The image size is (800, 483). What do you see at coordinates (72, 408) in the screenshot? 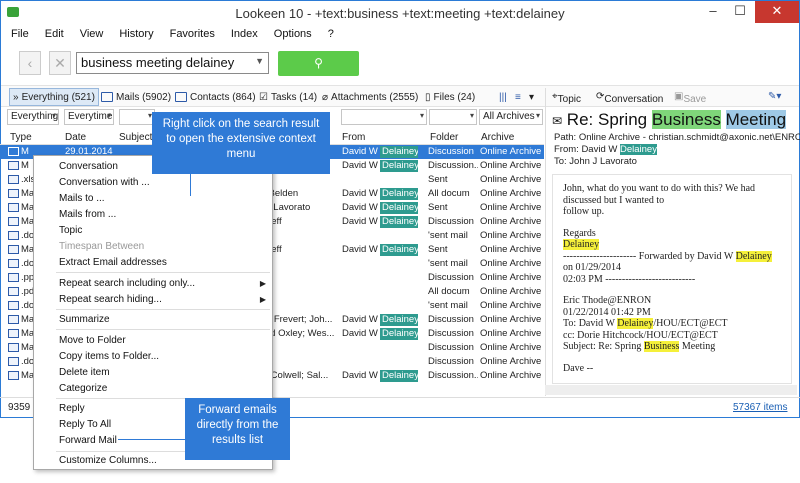
I see `menu-item-reply: Reply` at bounding box center [72, 408].